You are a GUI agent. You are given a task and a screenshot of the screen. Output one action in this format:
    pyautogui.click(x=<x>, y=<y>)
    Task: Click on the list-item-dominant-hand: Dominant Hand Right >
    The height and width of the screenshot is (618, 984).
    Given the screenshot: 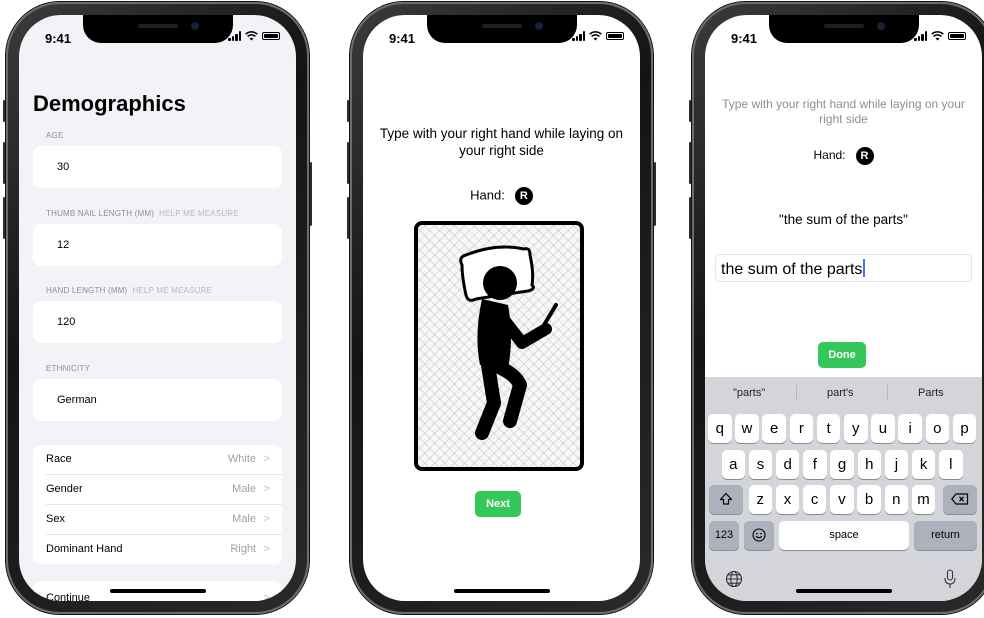 What is the action you would take?
    pyautogui.click(x=164, y=549)
    